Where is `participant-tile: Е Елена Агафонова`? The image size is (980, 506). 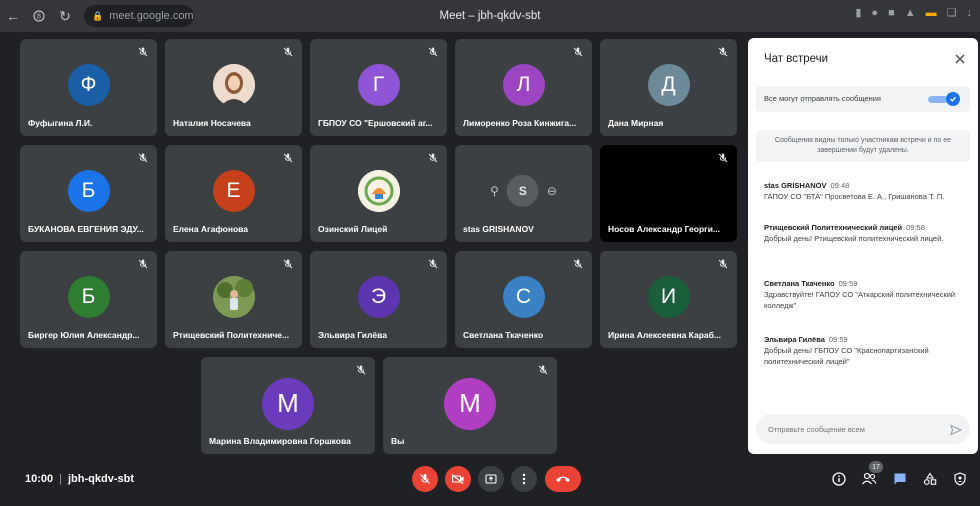
participant-tile: Е Елена Агафонова is located at coordinates (233, 193).